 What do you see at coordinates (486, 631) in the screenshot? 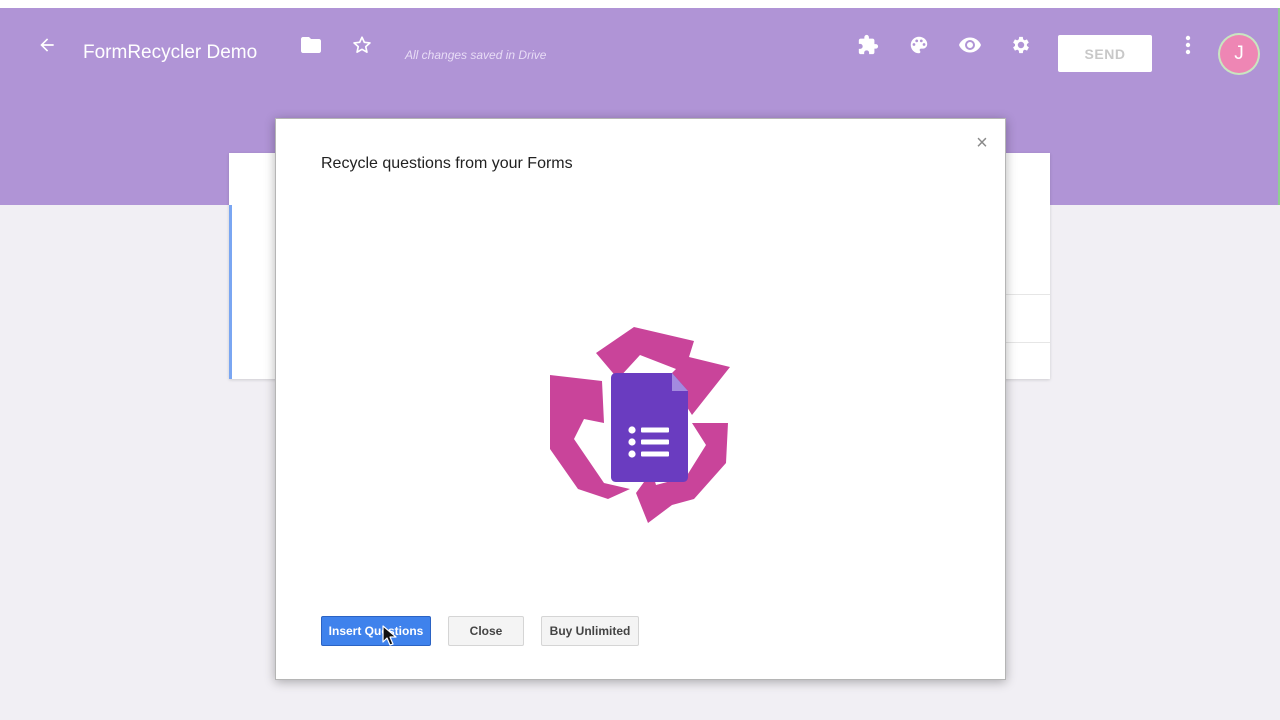
I see `close-button: Close` at bounding box center [486, 631].